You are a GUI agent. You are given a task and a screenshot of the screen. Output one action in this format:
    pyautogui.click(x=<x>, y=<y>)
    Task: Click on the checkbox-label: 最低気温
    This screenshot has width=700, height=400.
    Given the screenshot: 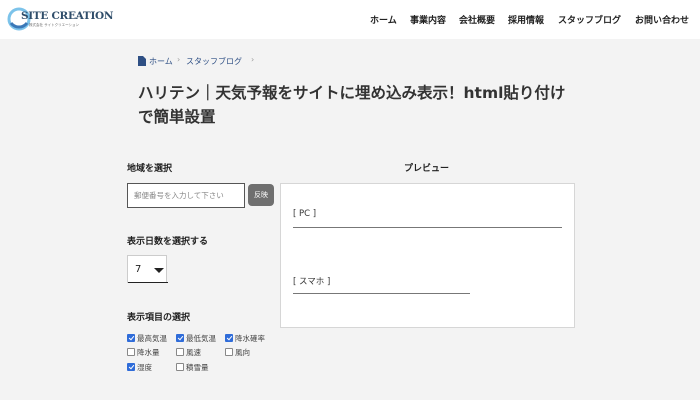 What is the action you would take?
    pyautogui.click(x=201, y=338)
    